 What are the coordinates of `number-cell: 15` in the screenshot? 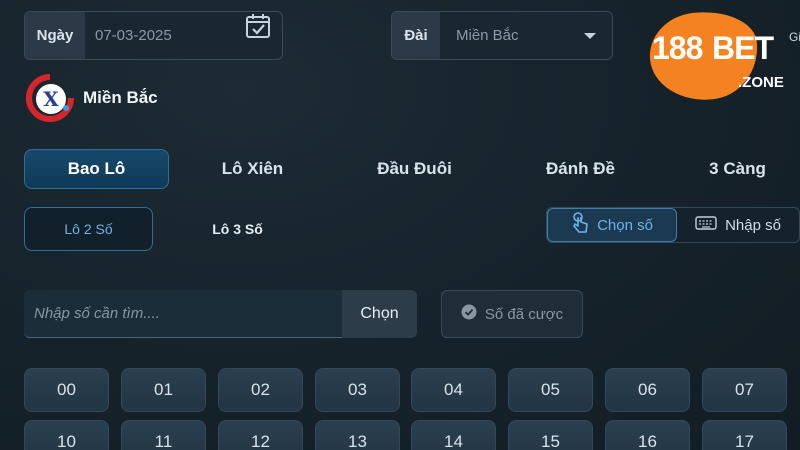 It's located at (550, 435).